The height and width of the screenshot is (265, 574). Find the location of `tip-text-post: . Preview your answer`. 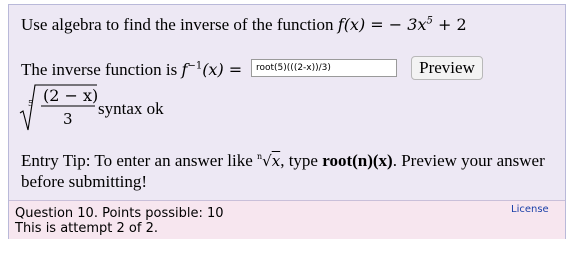

tip-text-post: . Preview your answer is located at coordinates (468, 160).